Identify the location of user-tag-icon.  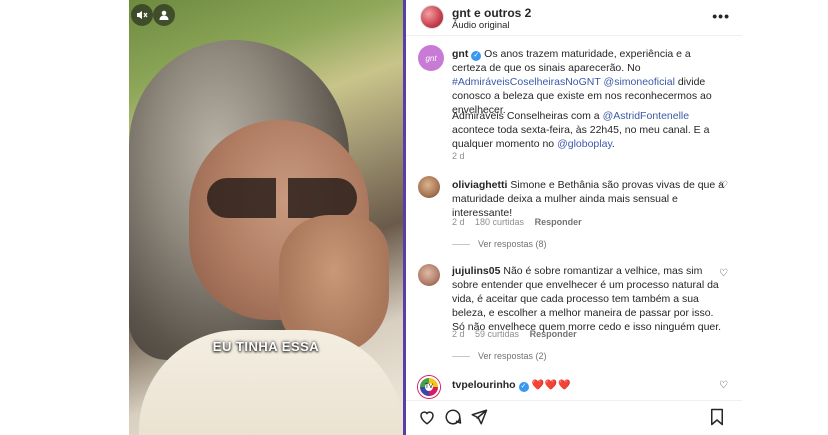
(164, 15).